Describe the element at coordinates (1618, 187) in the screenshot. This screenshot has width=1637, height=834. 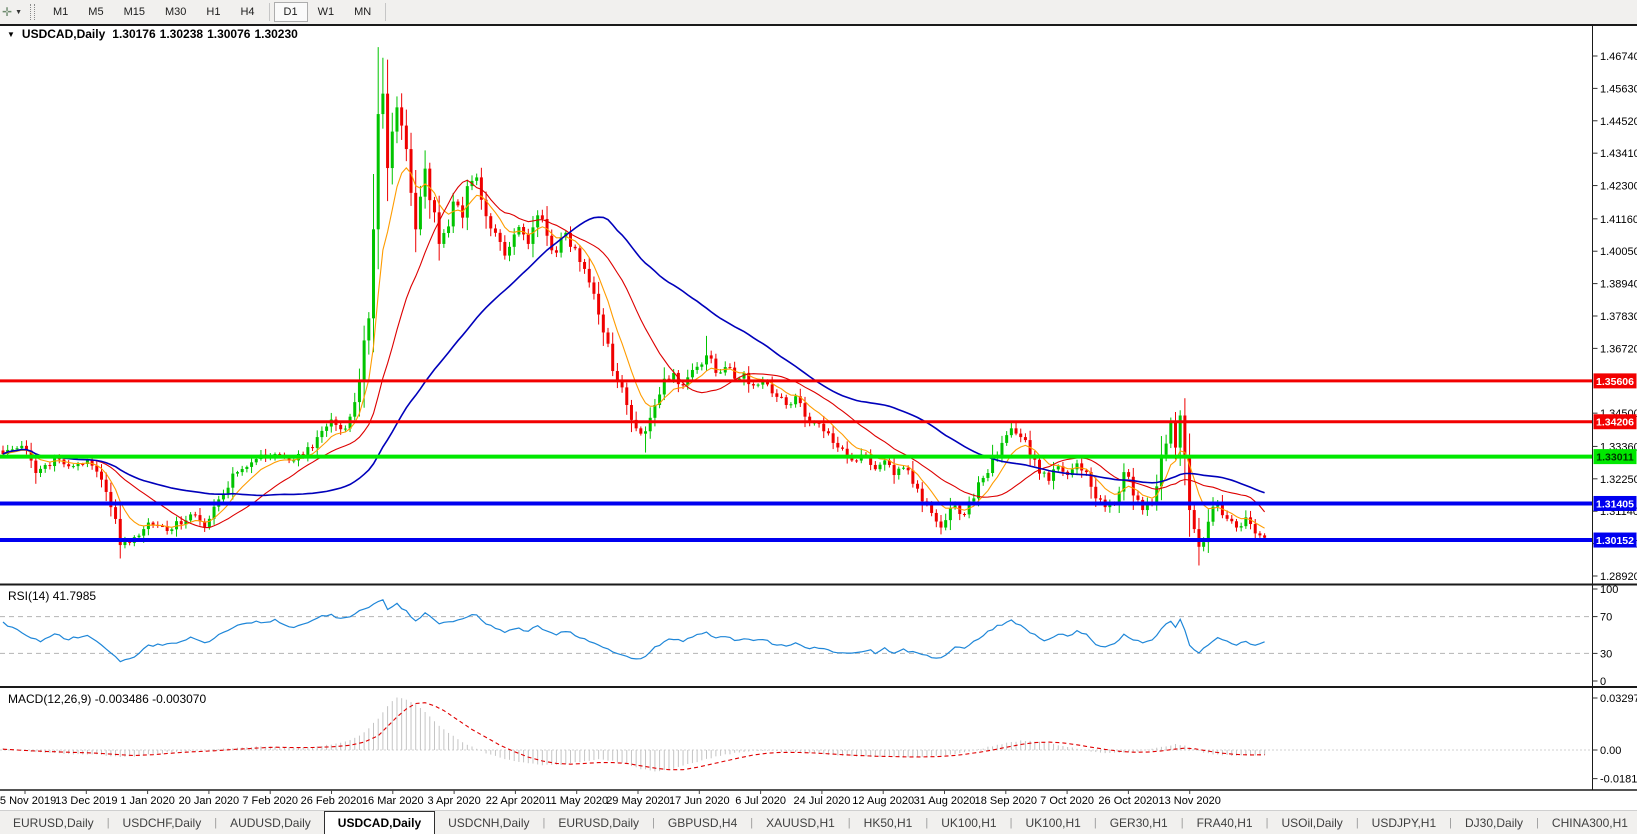
I see `svg-text: 1.42300` at that location.